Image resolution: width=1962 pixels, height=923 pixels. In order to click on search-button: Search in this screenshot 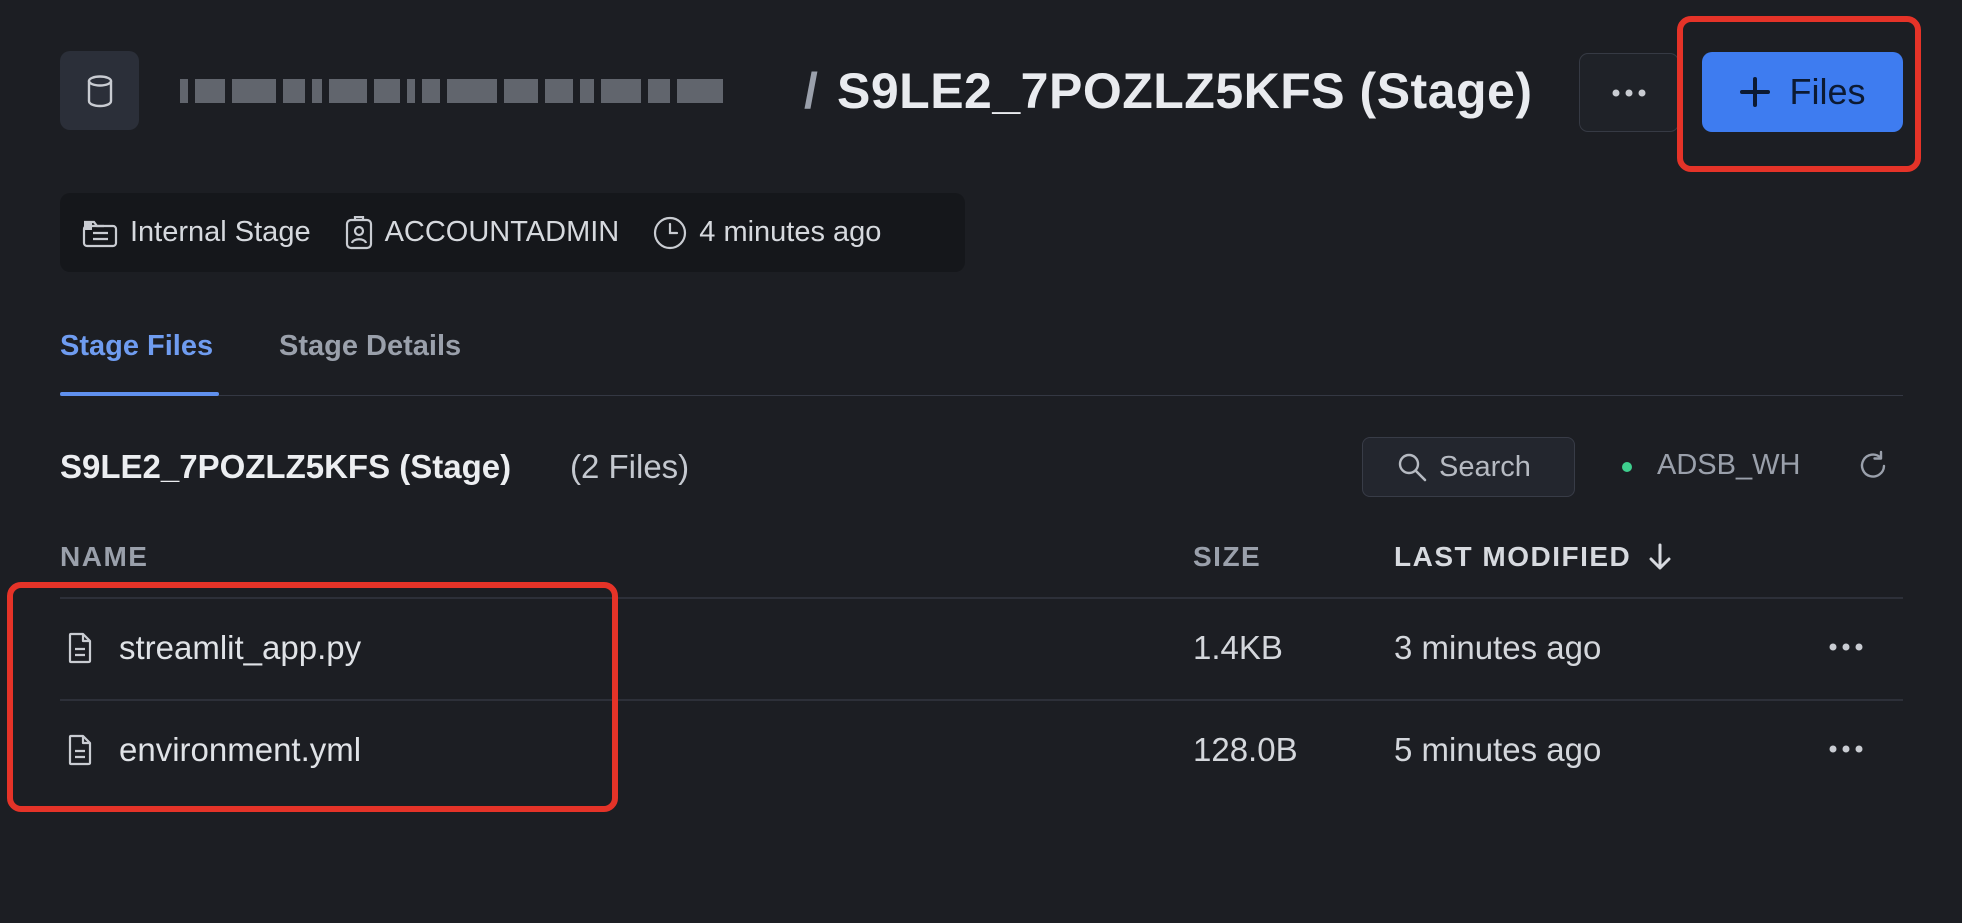, I will do `click(1468, 467)`.